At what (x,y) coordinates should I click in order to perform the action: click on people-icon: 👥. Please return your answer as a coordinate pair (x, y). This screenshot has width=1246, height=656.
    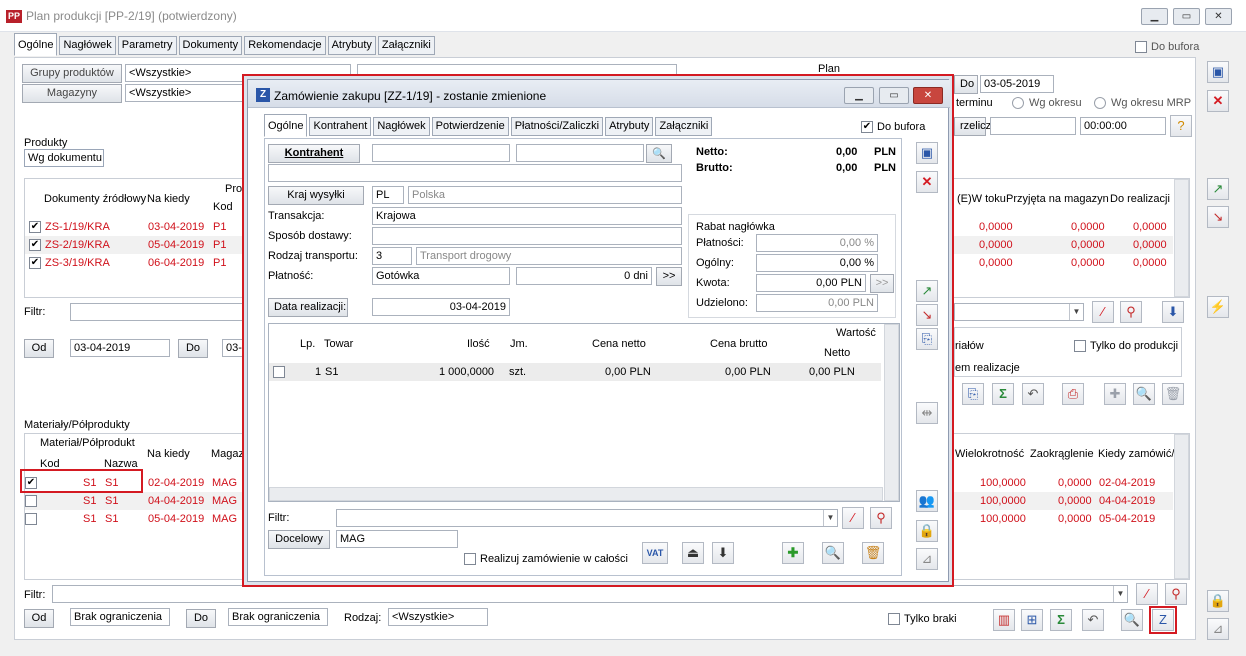
    Looking at the image, I should click on (927, 501).